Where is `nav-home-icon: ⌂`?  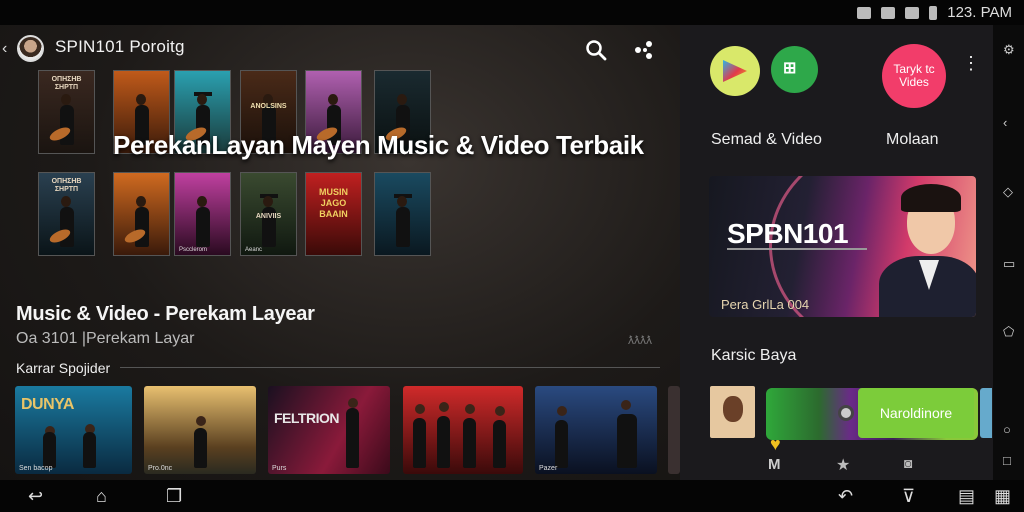 nav-home-icon: ⌂ is located at coordinates (101, 496).